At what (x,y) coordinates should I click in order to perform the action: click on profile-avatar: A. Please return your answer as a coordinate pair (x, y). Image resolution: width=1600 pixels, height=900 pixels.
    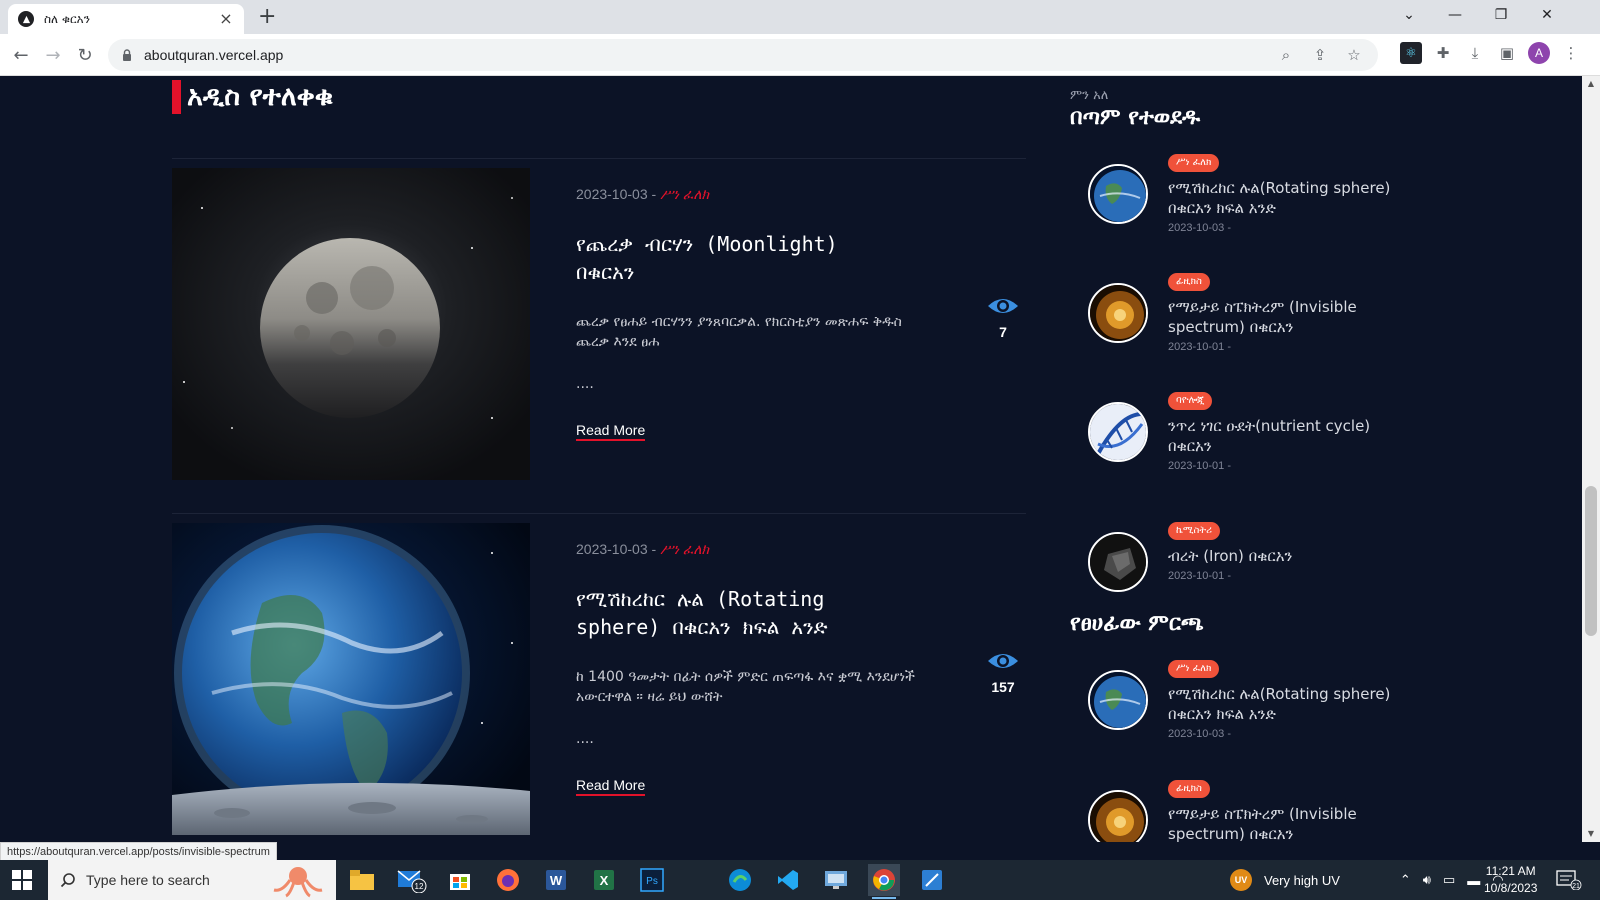
    Looking at the image, I should click on (1539, 53).